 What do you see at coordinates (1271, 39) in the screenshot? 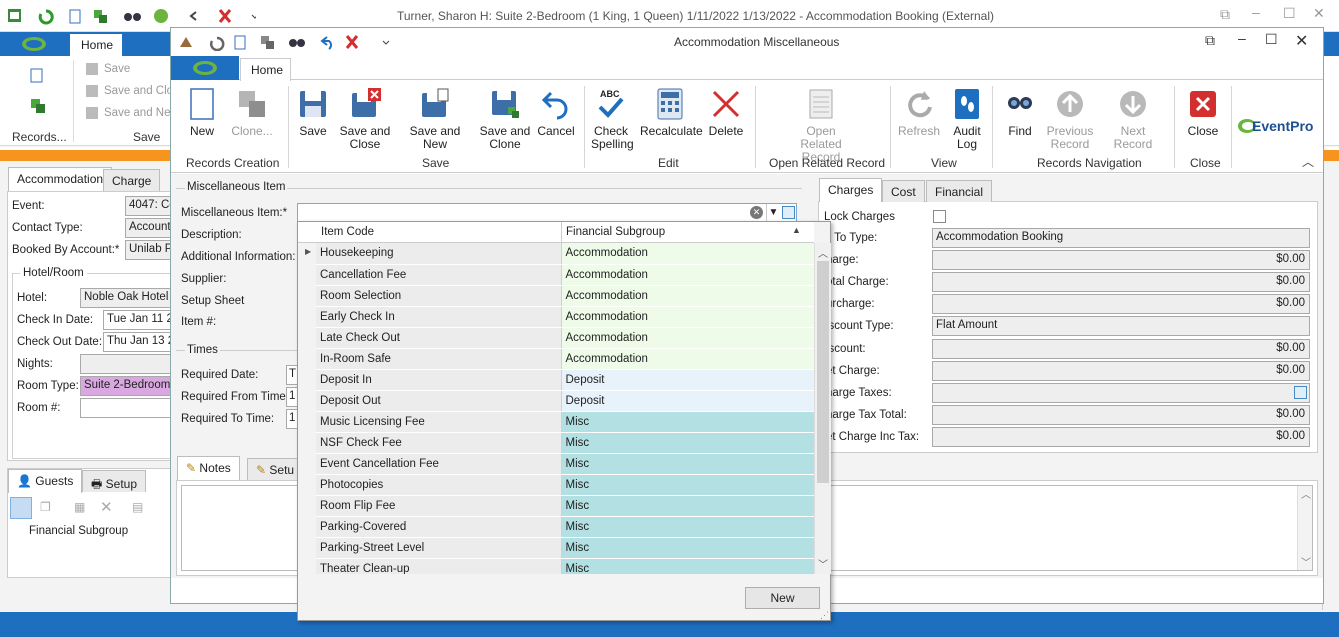
I see `front-maximize-icon: ☐` at bounding box center [1271, 39].